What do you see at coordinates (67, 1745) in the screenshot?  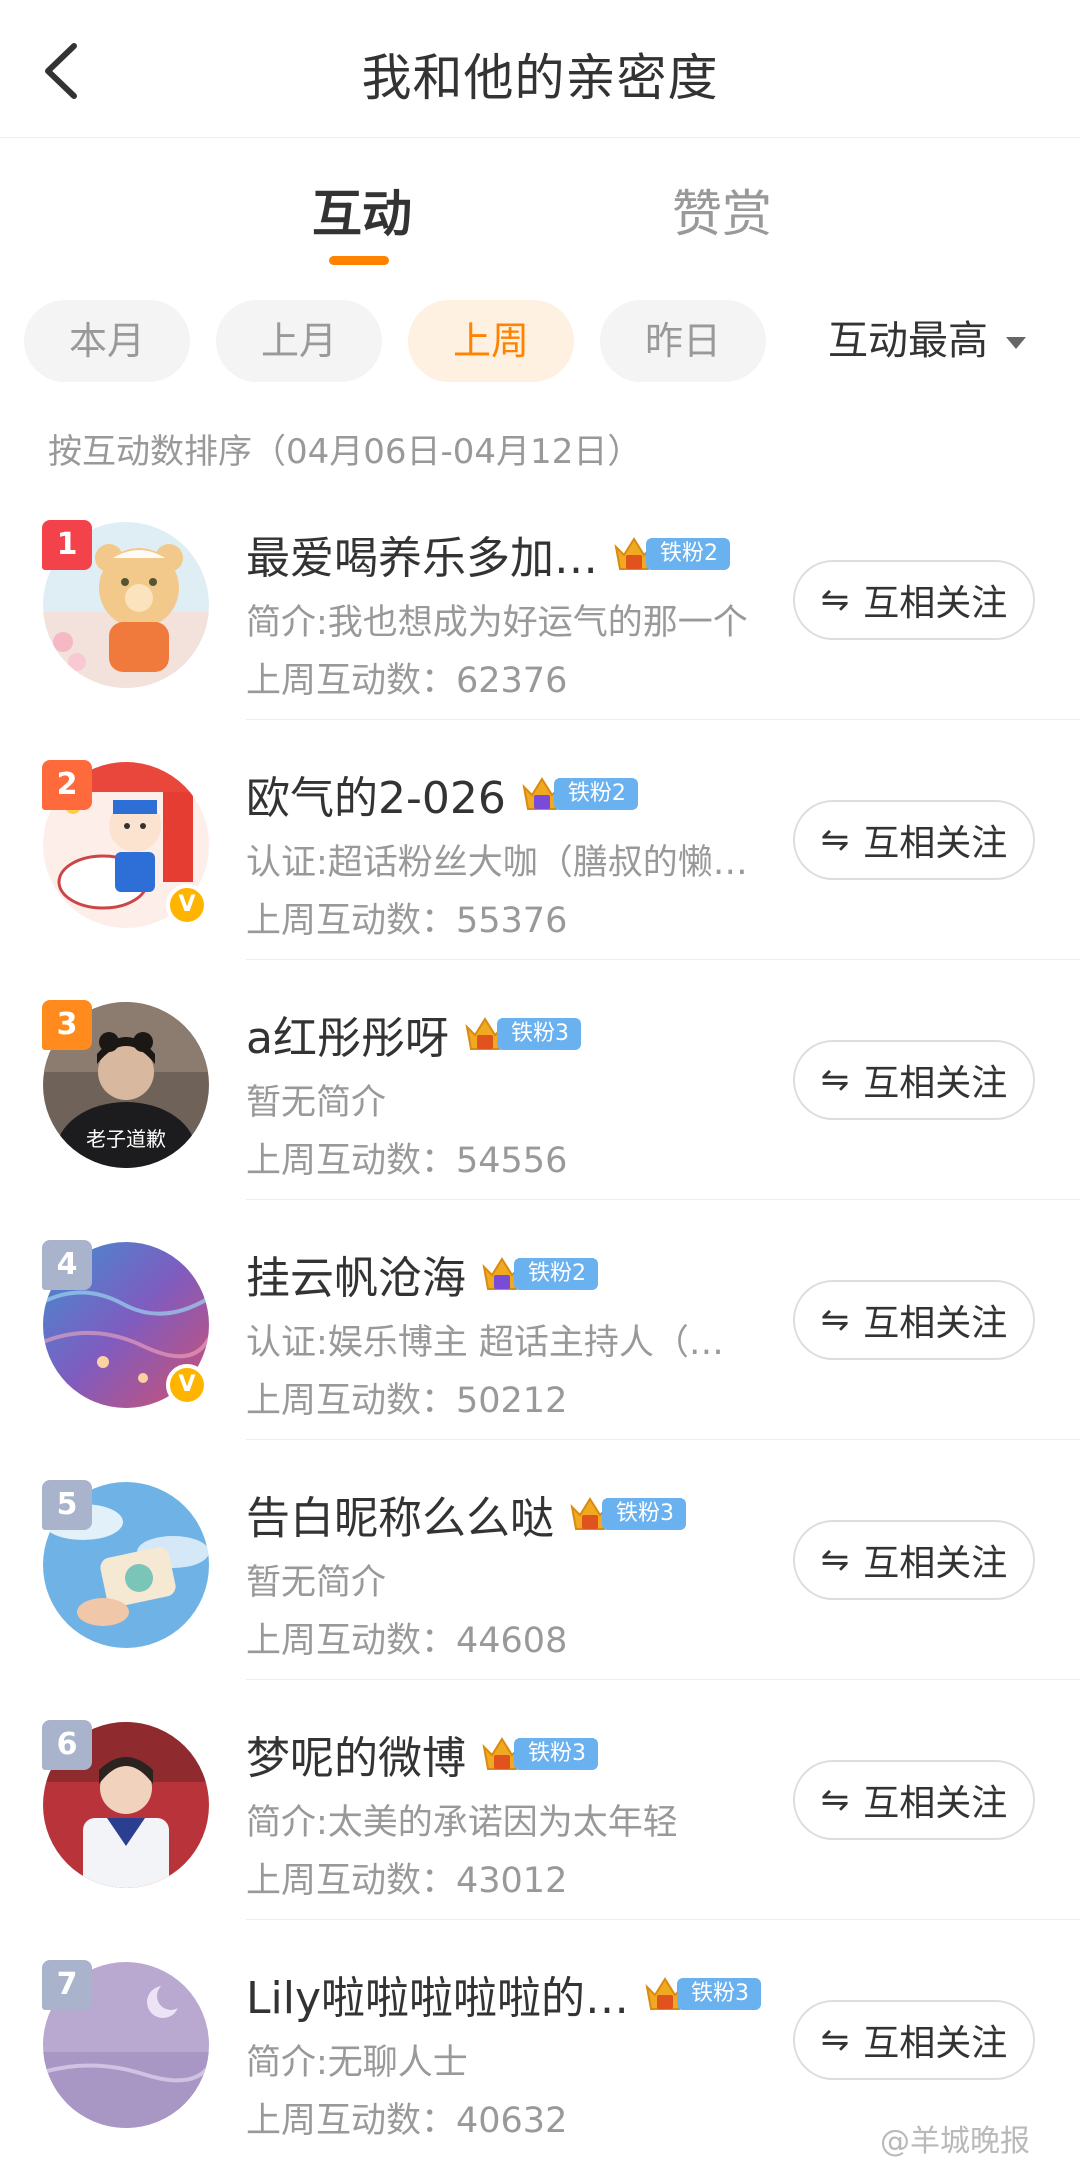 I see `rank-badge: 6` at bounding box center [67, 1745].